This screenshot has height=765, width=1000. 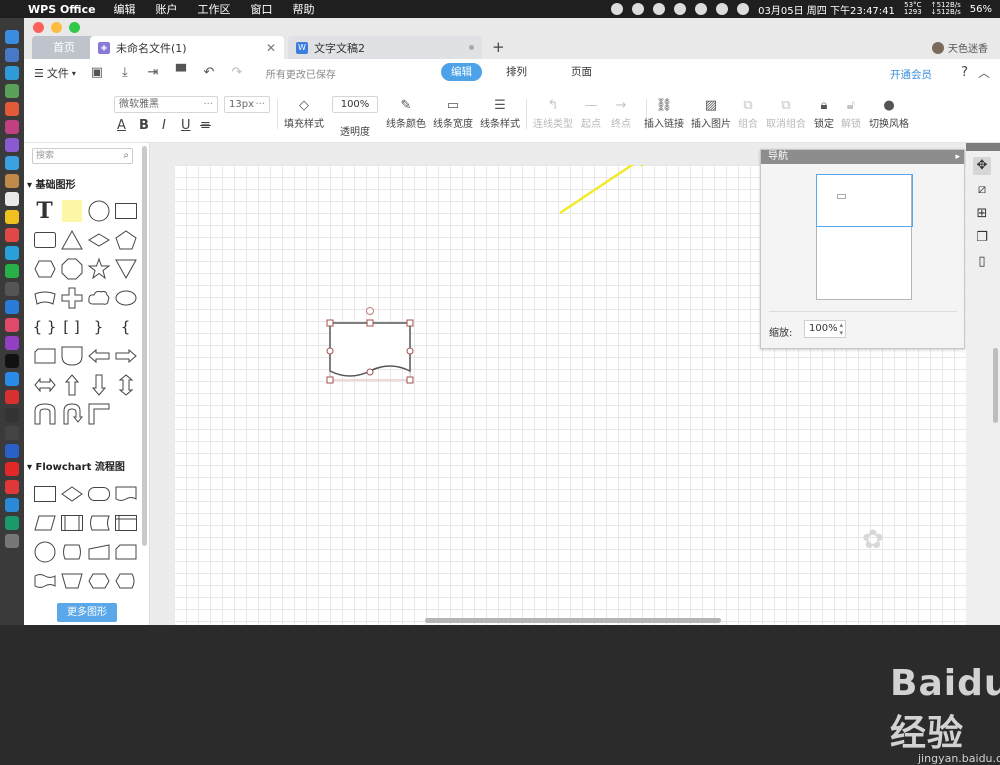 I want to click on shape-triangle, so click(x=71, y=239).